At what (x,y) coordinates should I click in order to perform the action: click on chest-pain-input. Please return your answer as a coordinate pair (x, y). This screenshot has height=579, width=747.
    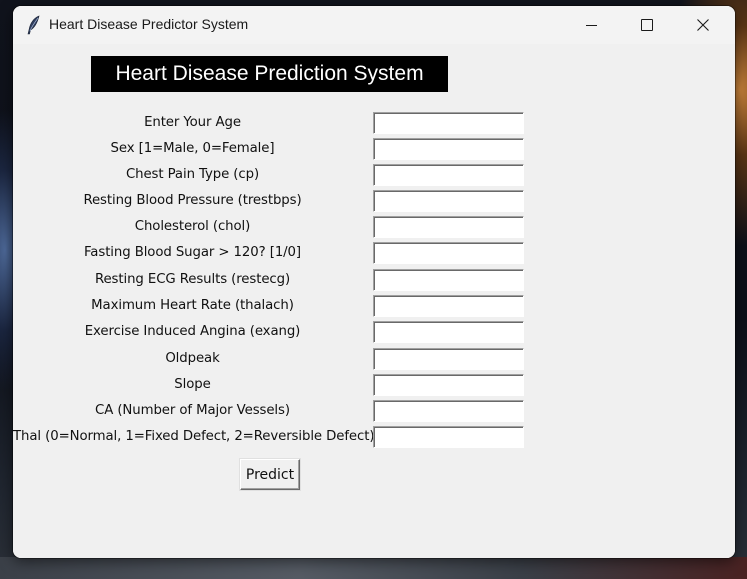
    Looking at the image, I should click on (448, 175).